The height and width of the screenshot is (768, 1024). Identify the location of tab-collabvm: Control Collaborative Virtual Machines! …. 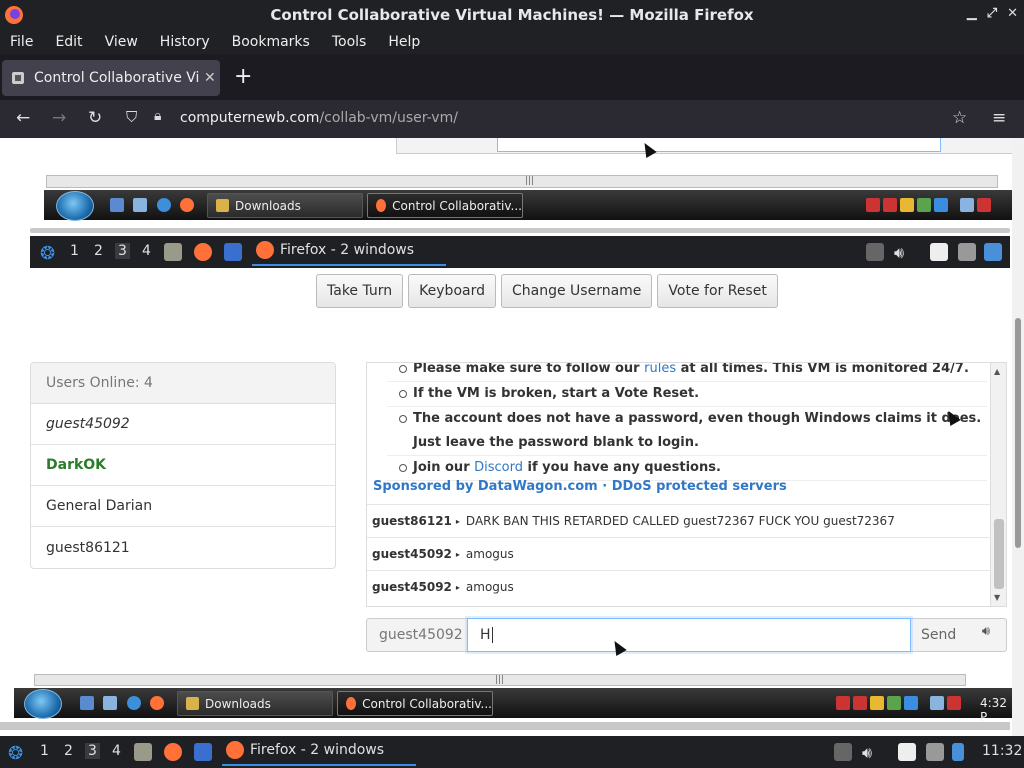
(111, 78).